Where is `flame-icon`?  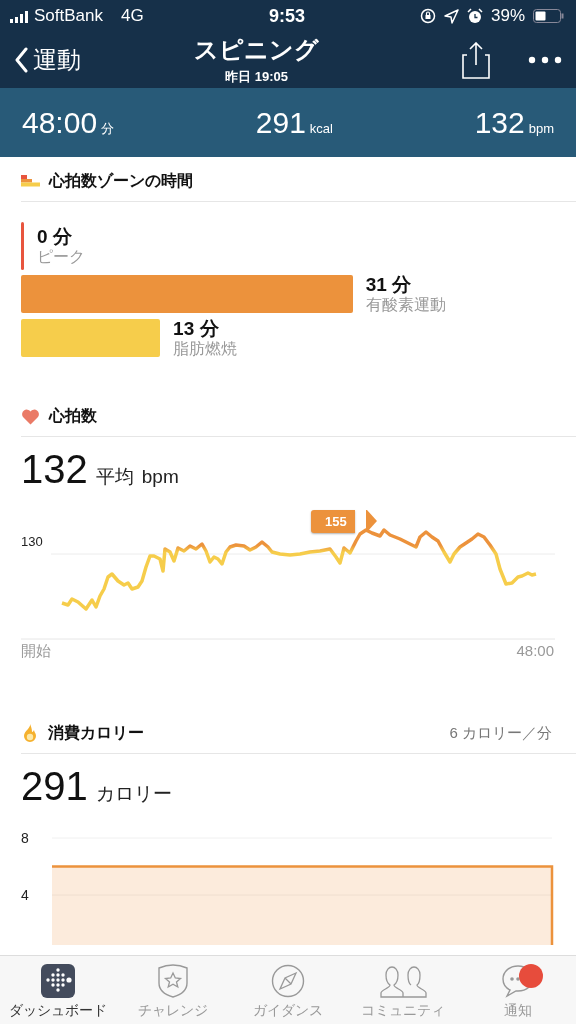 flame-icon is located at coordinates (30, 733).